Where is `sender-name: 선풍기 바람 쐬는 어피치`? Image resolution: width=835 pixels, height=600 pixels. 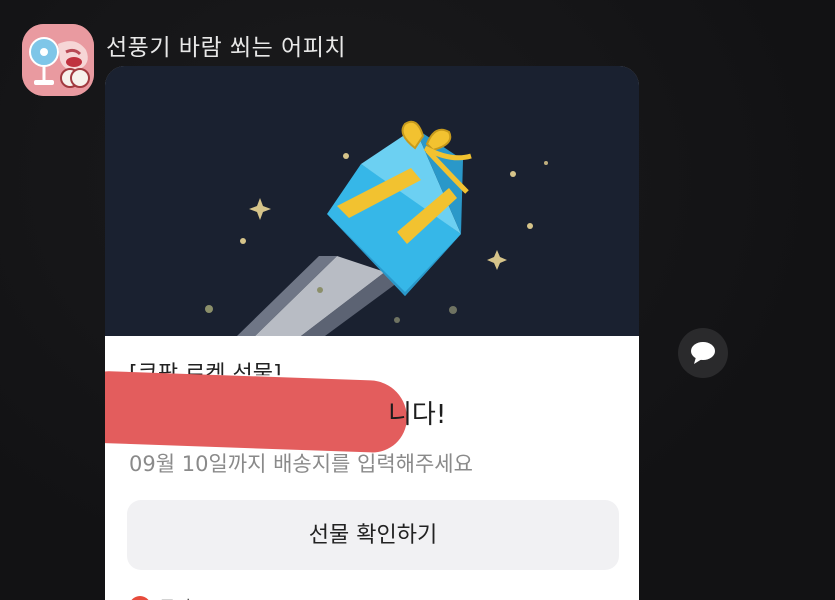 sender-name: 선풍기 바람 쐬는 어피치 is located at coordinates (226, 48).